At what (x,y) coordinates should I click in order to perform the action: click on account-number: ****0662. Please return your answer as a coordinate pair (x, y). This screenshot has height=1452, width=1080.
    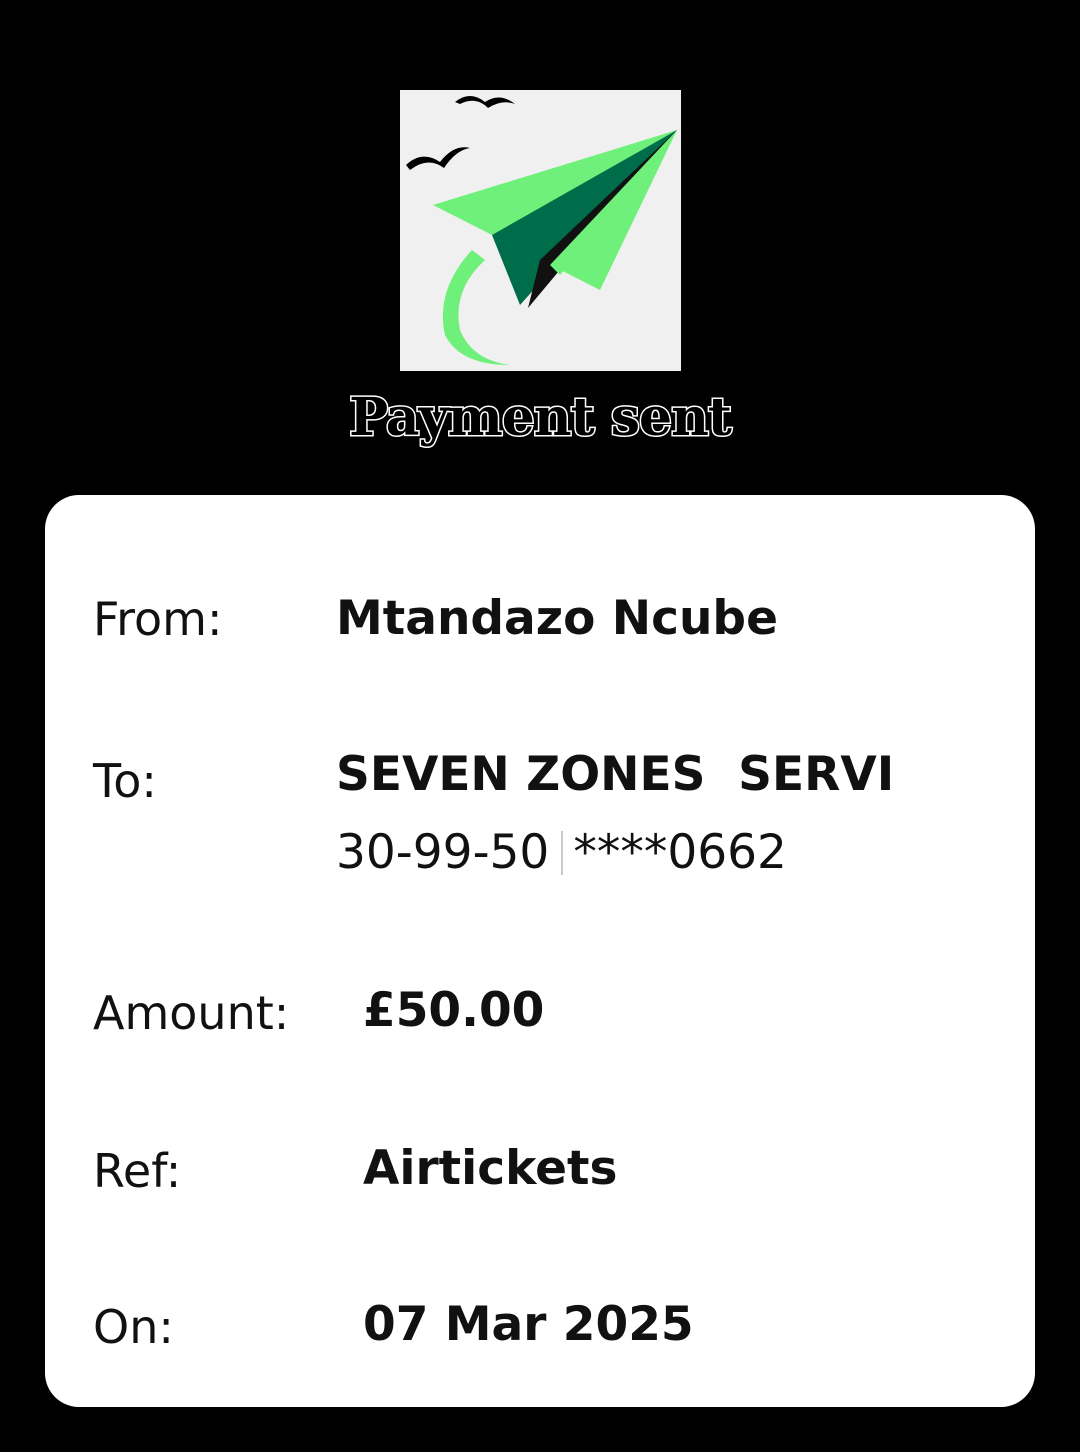
    Looking at the image, I should click on (680, 852).